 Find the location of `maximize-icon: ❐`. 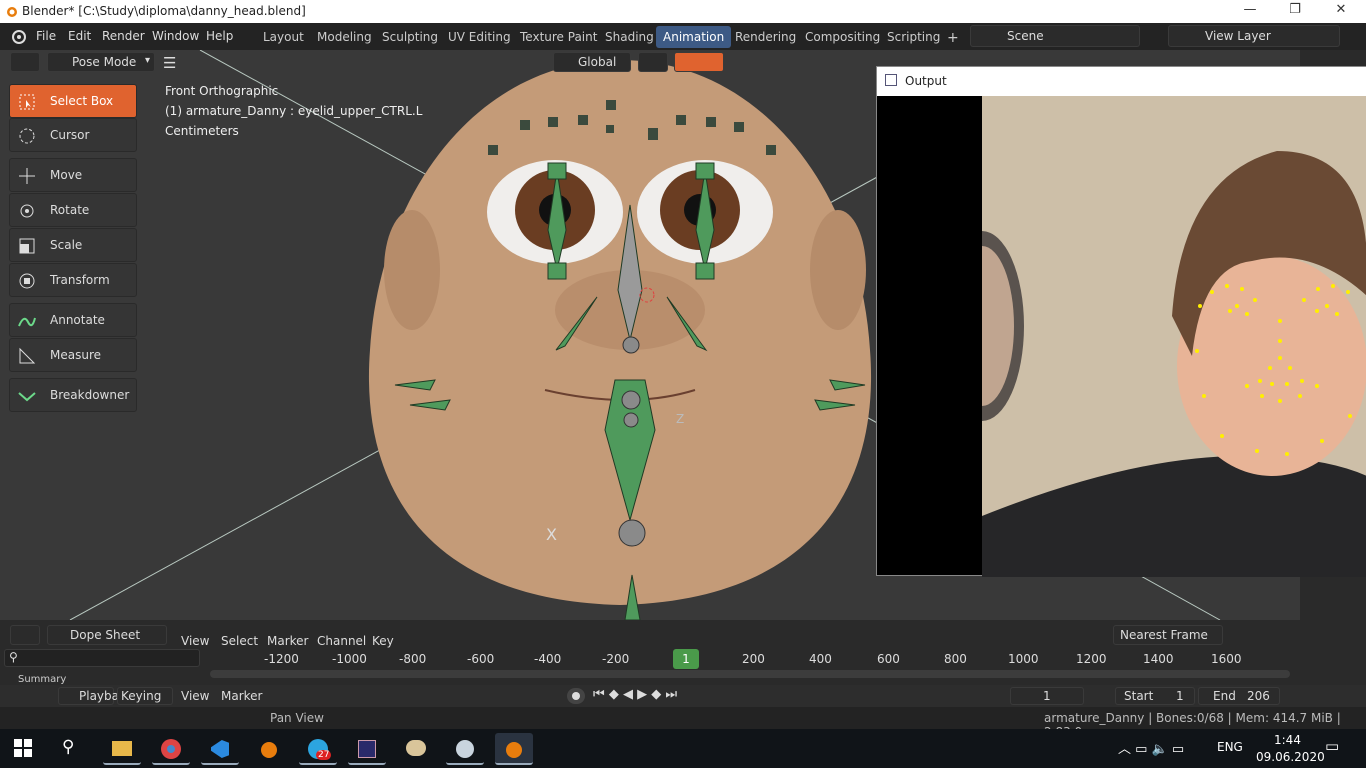

maximize-icon: ❐ is located at coordinates (1295, 9).